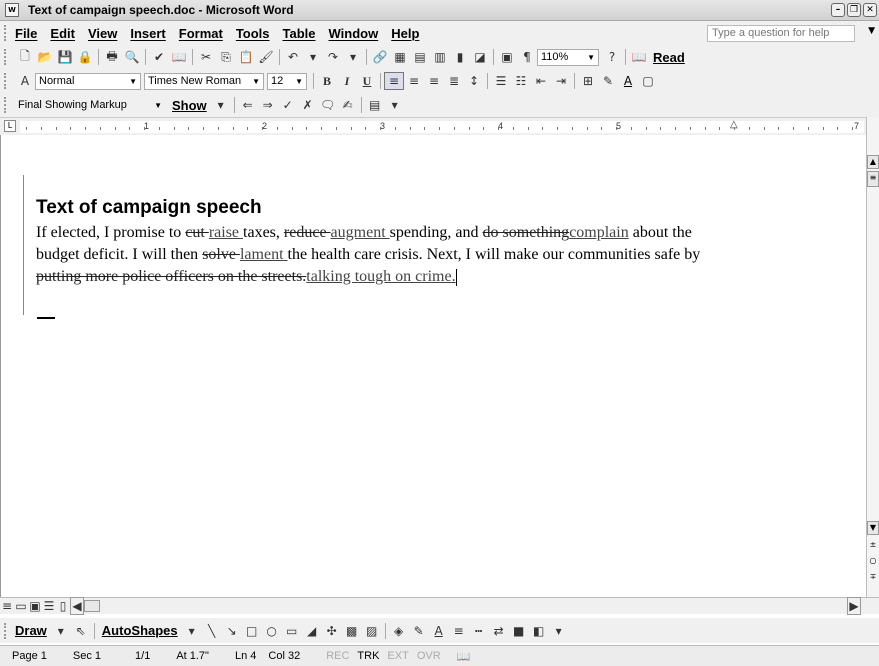 This screenshot has width=879, height=666. I want to click on scroll-left-icon: ◀, so click(77, 606).